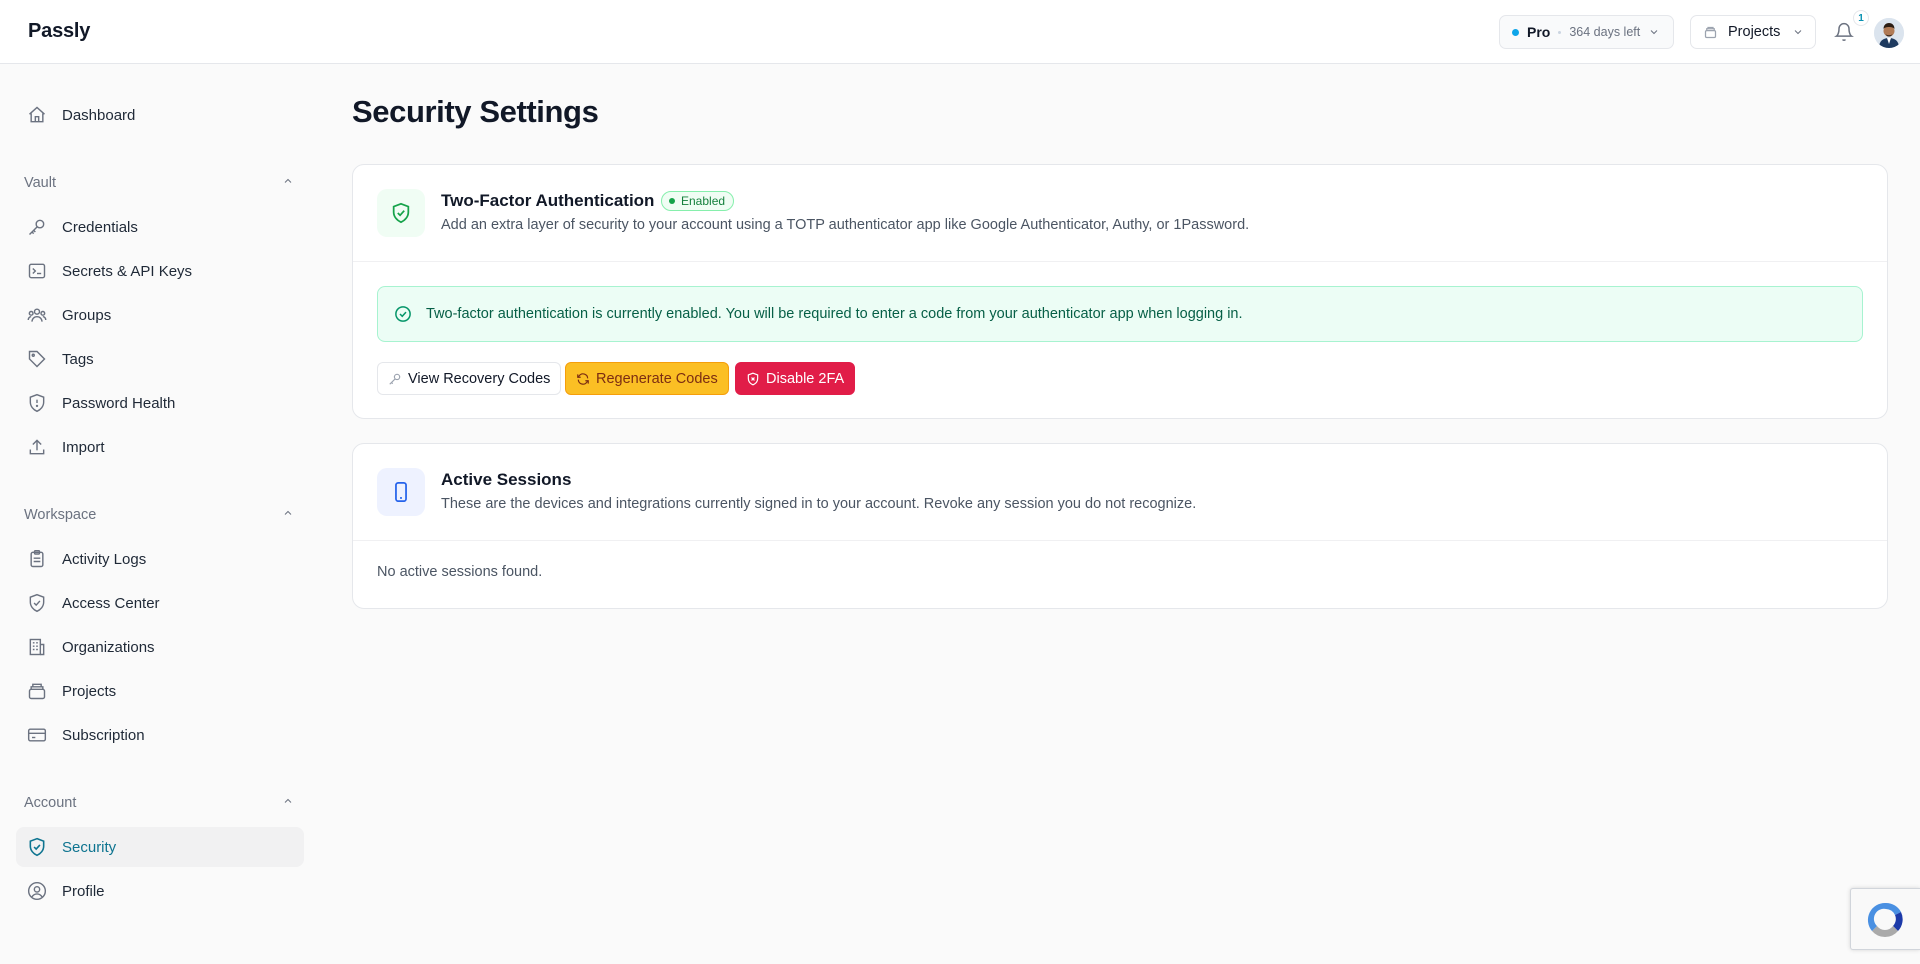  Describe the element at coordinates (160, 115) in the screenshot. I see `sidebar-item-dashboard: Dashboard` at that location.